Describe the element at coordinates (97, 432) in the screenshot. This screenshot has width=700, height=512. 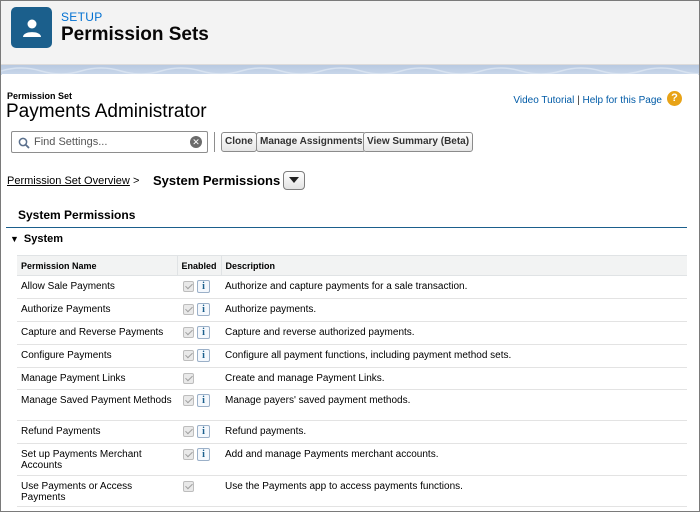
I see `permission-name: Refund Payments` at that location.